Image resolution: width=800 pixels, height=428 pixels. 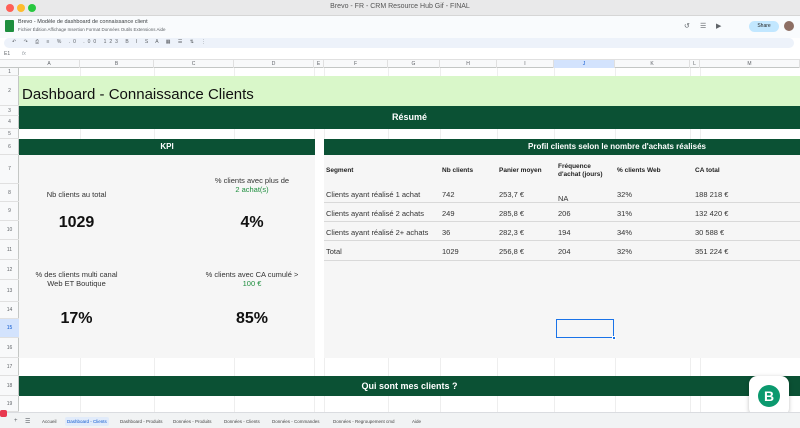 What do you see at coordinates (252, 223) in the screenshot?
I see `kpi-value: 4%` at bounding box center [252, 223].